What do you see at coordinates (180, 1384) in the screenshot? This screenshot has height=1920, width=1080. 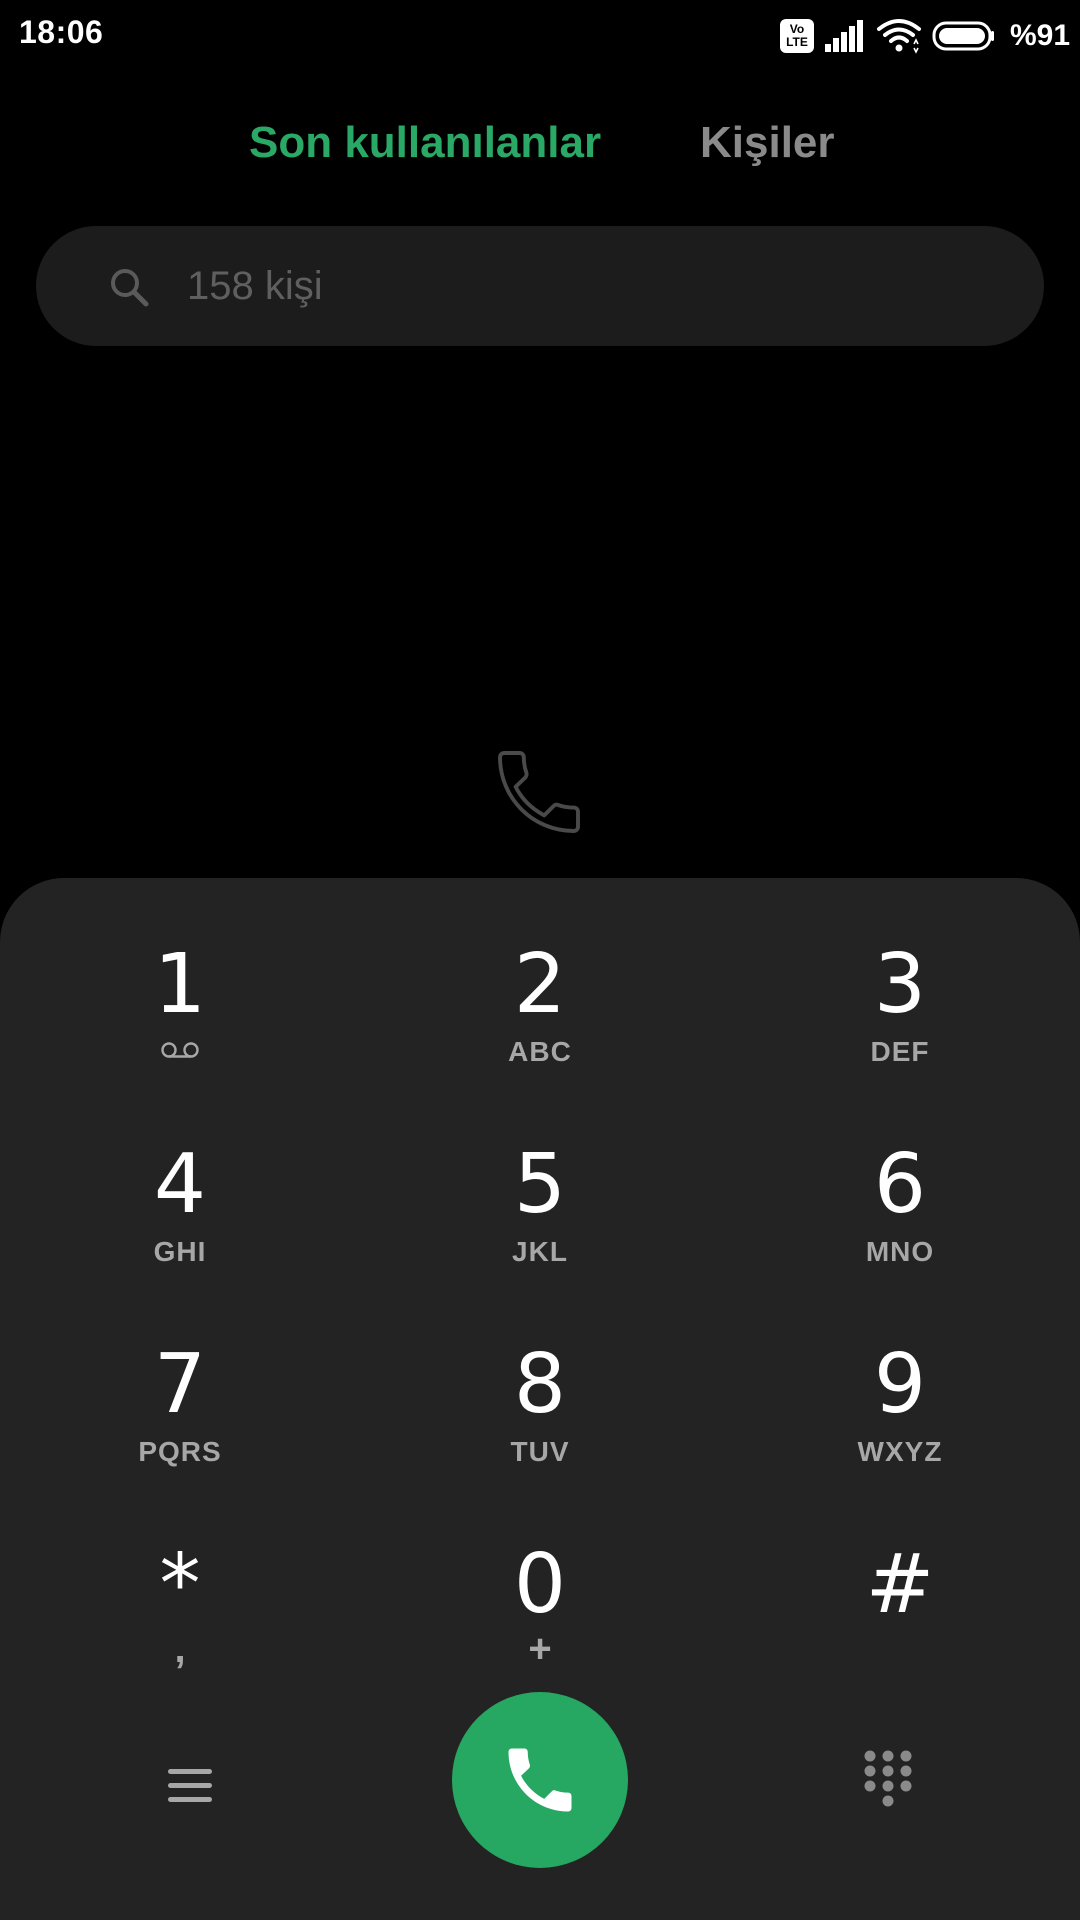 I see `key-digit: 7` at bounding box center [180, 1384].